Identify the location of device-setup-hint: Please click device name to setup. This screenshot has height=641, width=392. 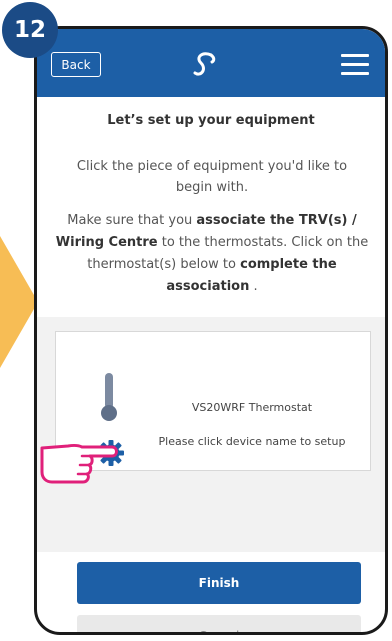
(252, 441).